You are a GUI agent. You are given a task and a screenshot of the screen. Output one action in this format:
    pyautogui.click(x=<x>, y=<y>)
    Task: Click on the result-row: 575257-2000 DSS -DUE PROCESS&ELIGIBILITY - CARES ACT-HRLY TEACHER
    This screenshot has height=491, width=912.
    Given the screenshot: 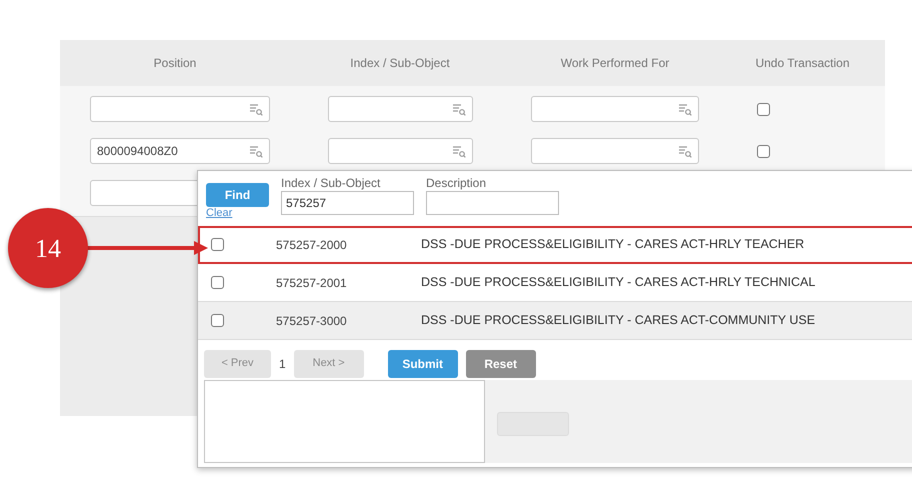 What is the action you would take?
    pyautogui.click(x=555, y=245)
    